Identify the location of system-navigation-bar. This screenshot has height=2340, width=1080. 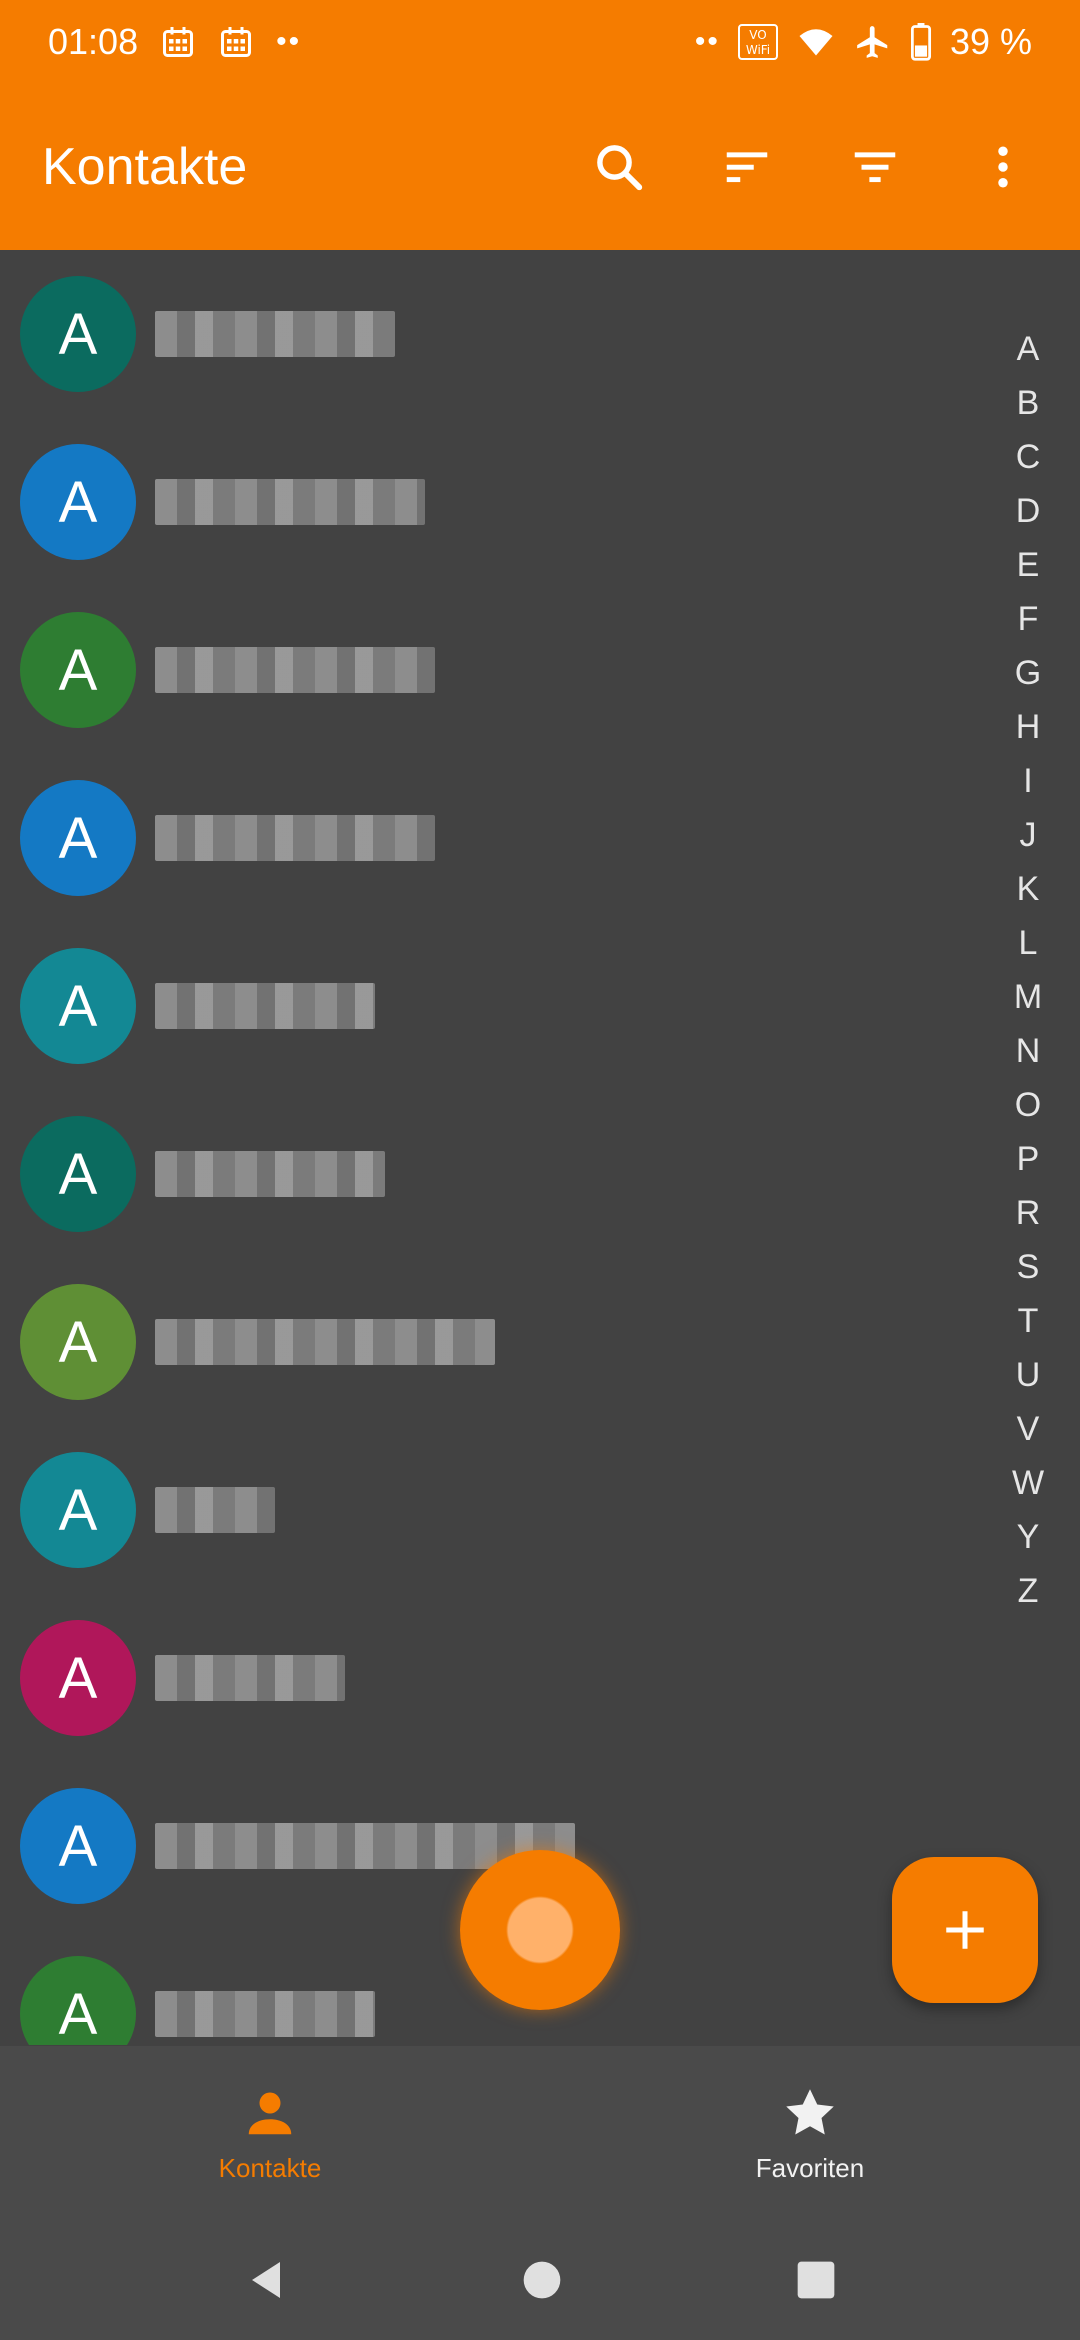
(540, 2280).